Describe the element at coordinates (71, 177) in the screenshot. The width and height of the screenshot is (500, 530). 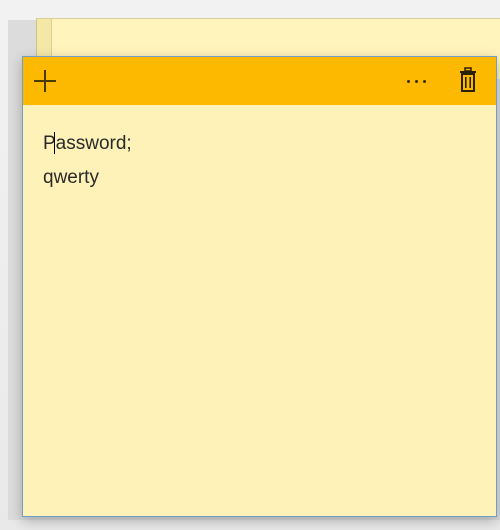
I see `note-line: qwerty` at that location.